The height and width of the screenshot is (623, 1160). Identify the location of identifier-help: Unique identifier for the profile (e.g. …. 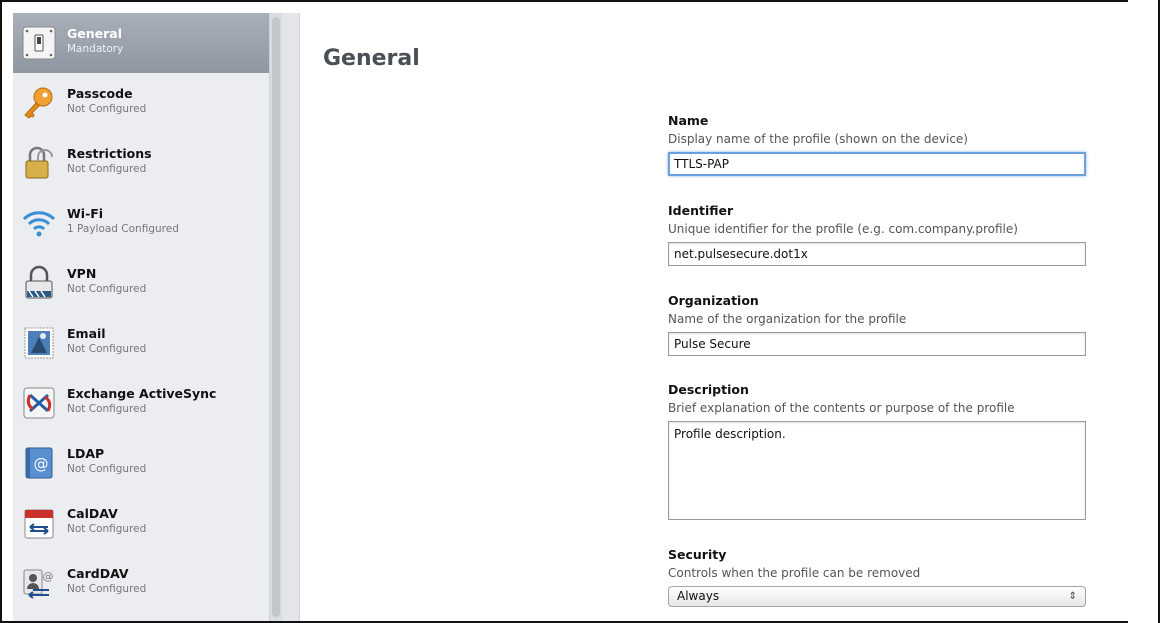
(843, 229).